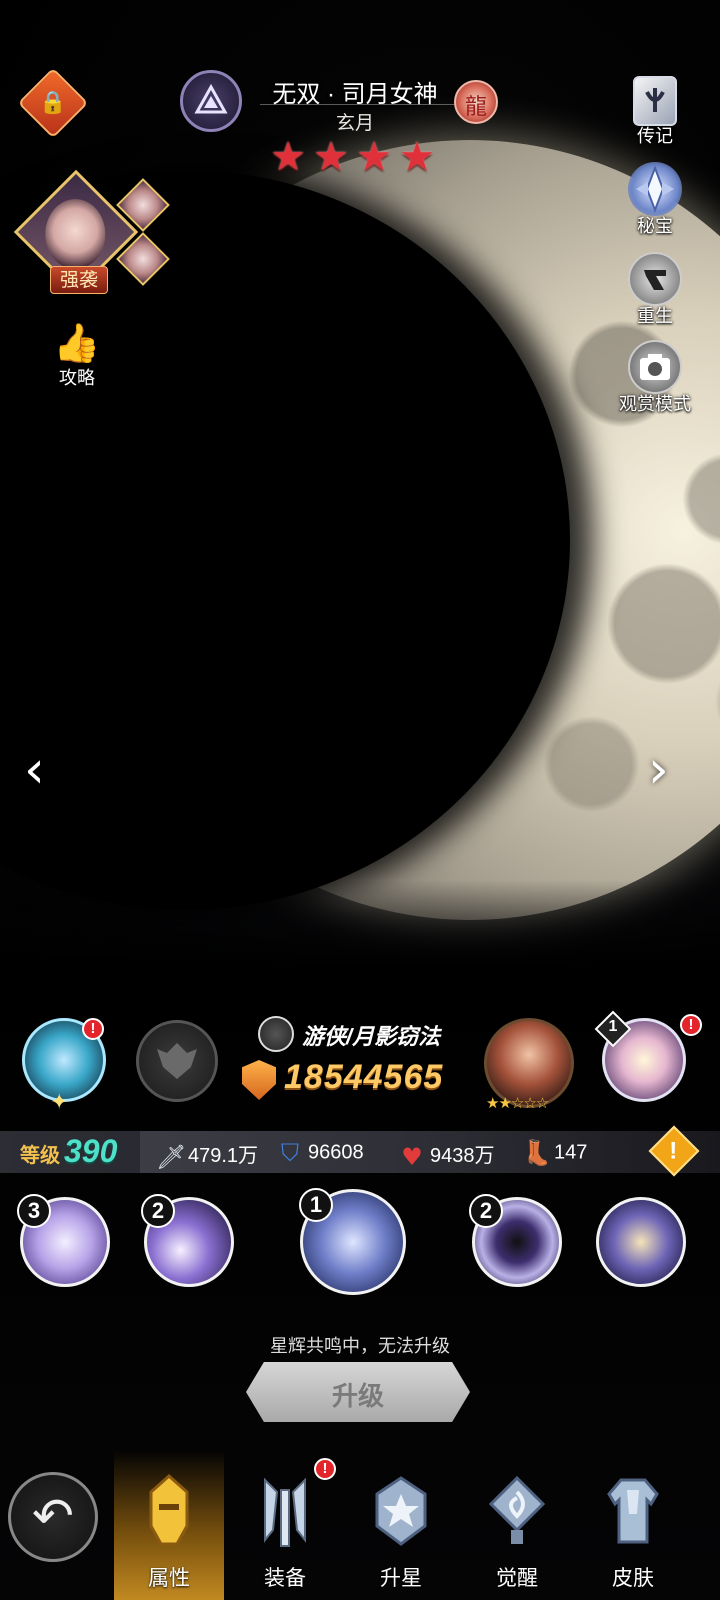 This screenshot has width=720, height=1600. I want to click on tab-label: 觉醒, so click(517, 1578).